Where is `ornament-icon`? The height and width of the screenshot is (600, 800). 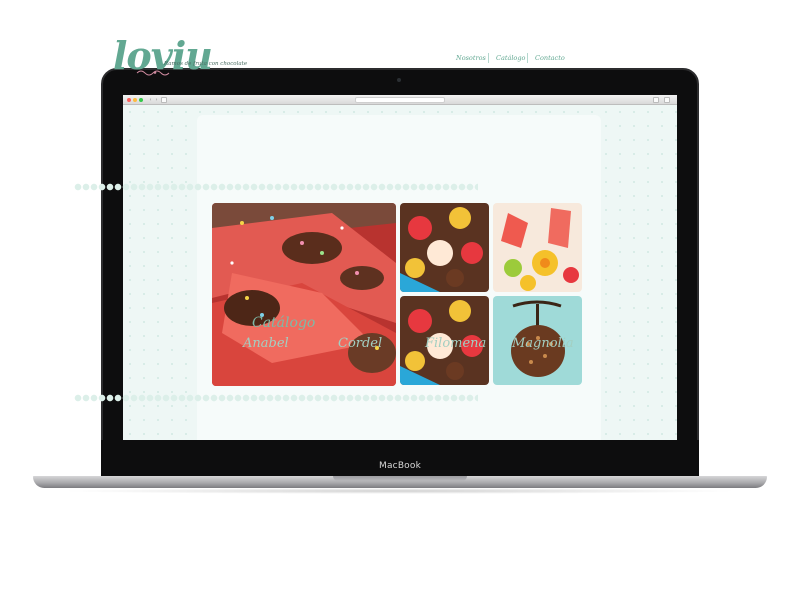
ornament-icon is located at coordinates (153, 73).